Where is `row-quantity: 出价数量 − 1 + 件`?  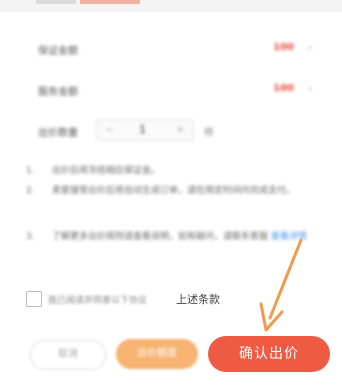
row-quantity: 出价数量 − 1 + 件 is located at coordinates (171, 130).